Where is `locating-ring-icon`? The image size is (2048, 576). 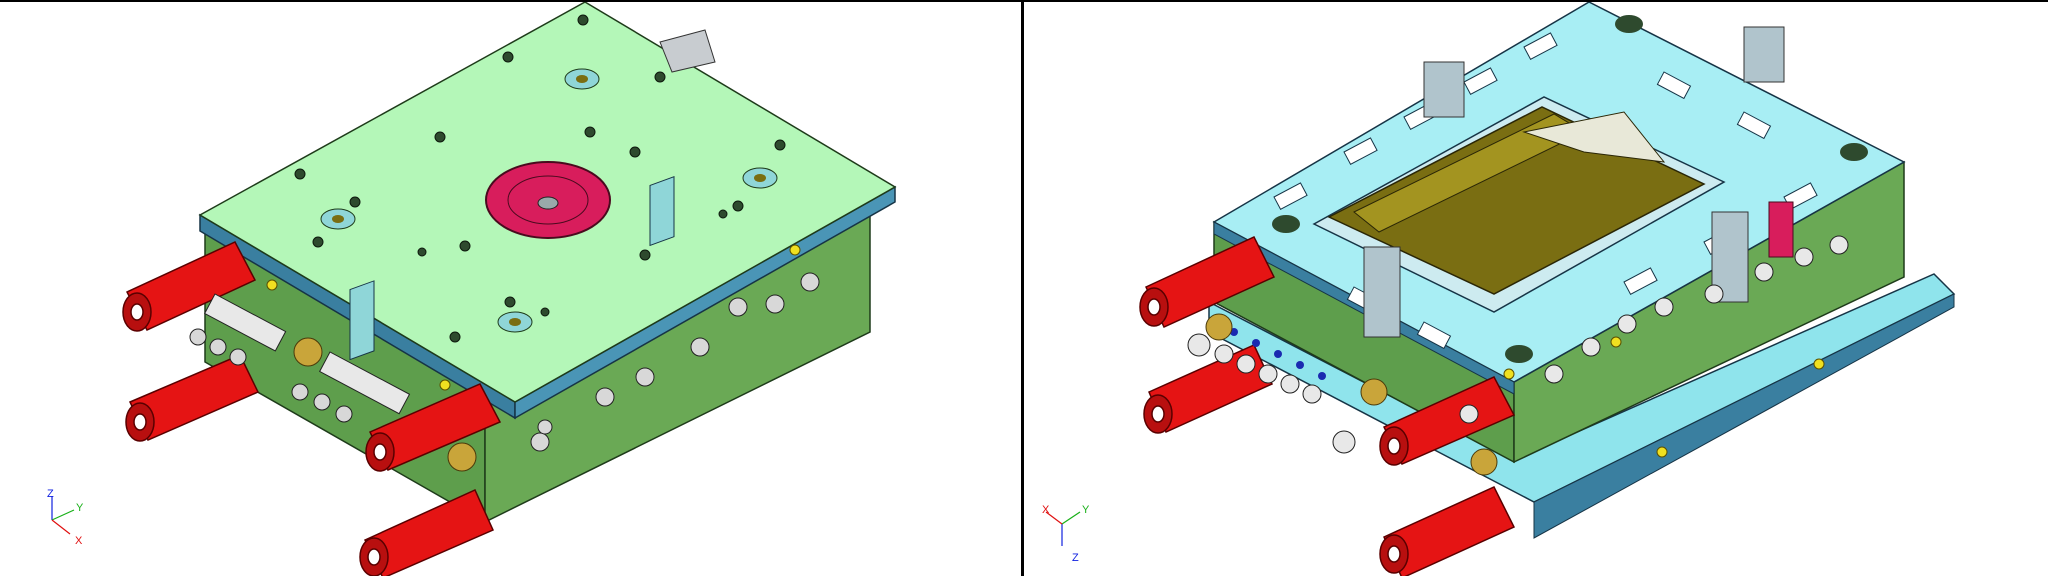
locating-ring-icon is located at coordinates (548, 200).